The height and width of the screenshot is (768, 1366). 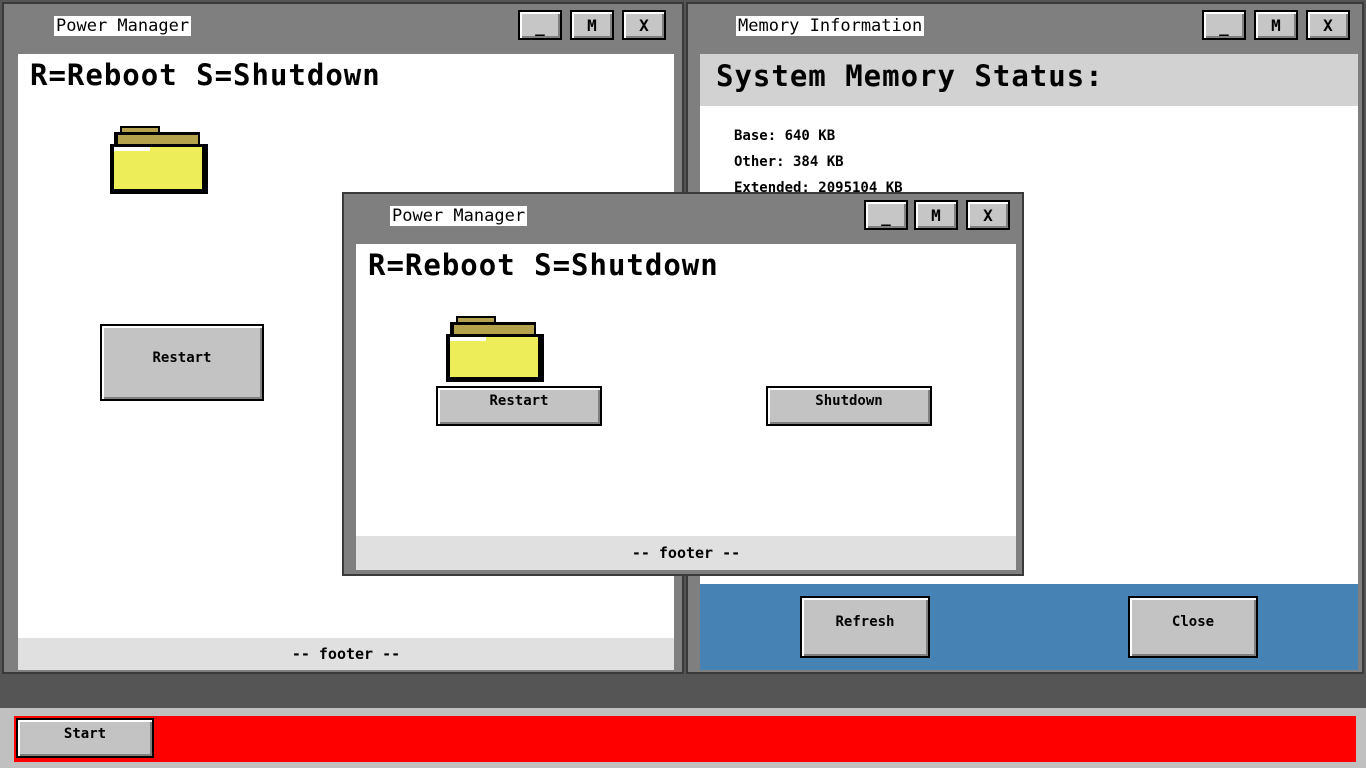 I want to click on shutdown-button: Shutdown, so click(x=849, y=406).